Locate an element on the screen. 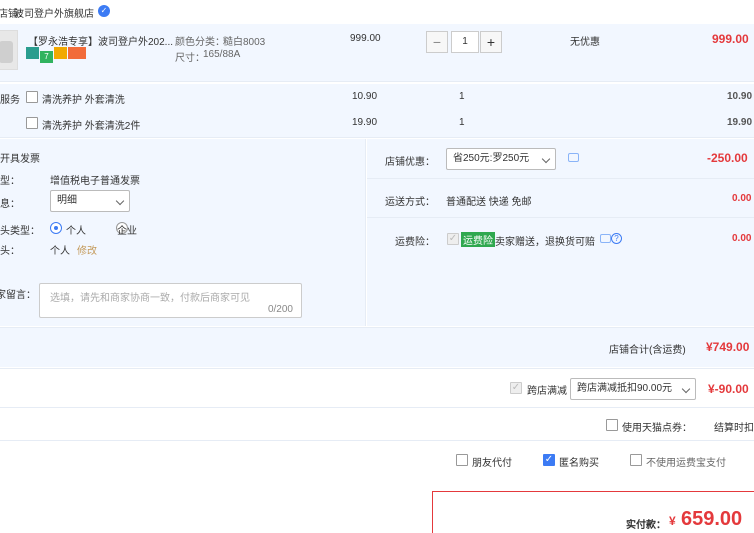 Image resolution: width=754 pixels, height=533 pixels. service-price: 19.90 is located at coordinates (365, 122).